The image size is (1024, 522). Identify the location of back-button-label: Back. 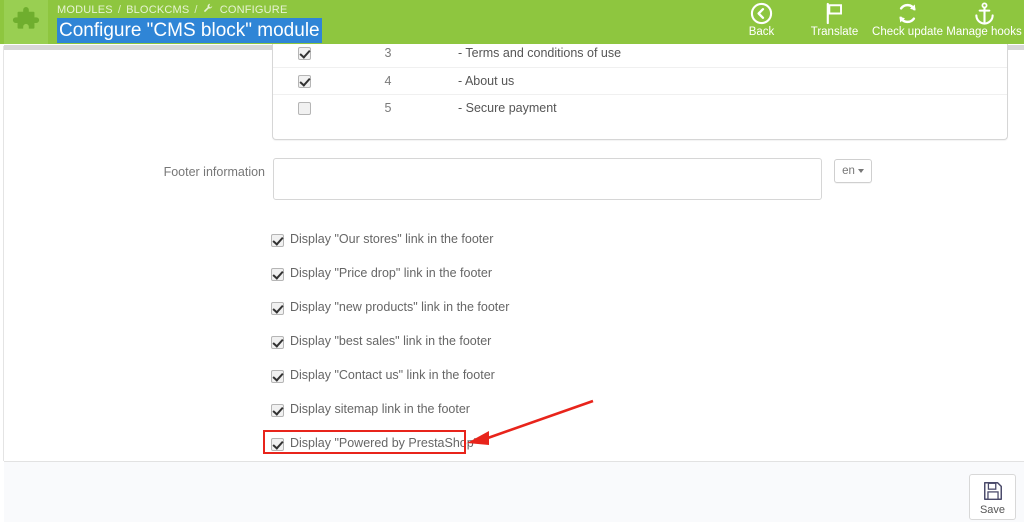
(761, 32).